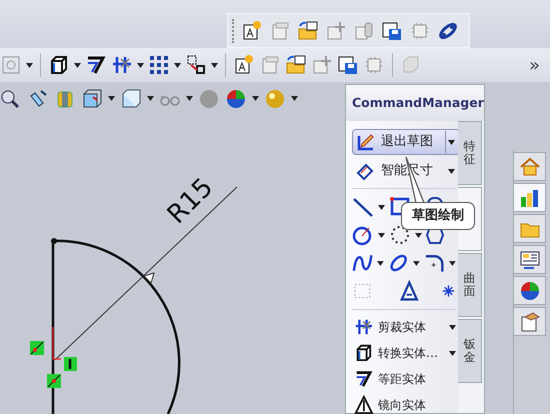  Describe the element at coordinates (70, 364) in the screenshot. I see `vertical-relation-icon` at that location.